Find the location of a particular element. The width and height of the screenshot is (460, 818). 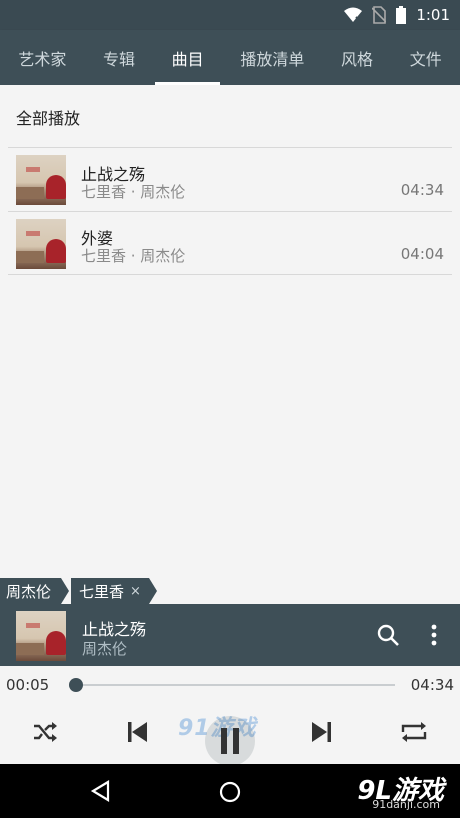

list-item: 止战之殇 七里香 · 周杰伦 04:34 is located at coordinates (230, 179).